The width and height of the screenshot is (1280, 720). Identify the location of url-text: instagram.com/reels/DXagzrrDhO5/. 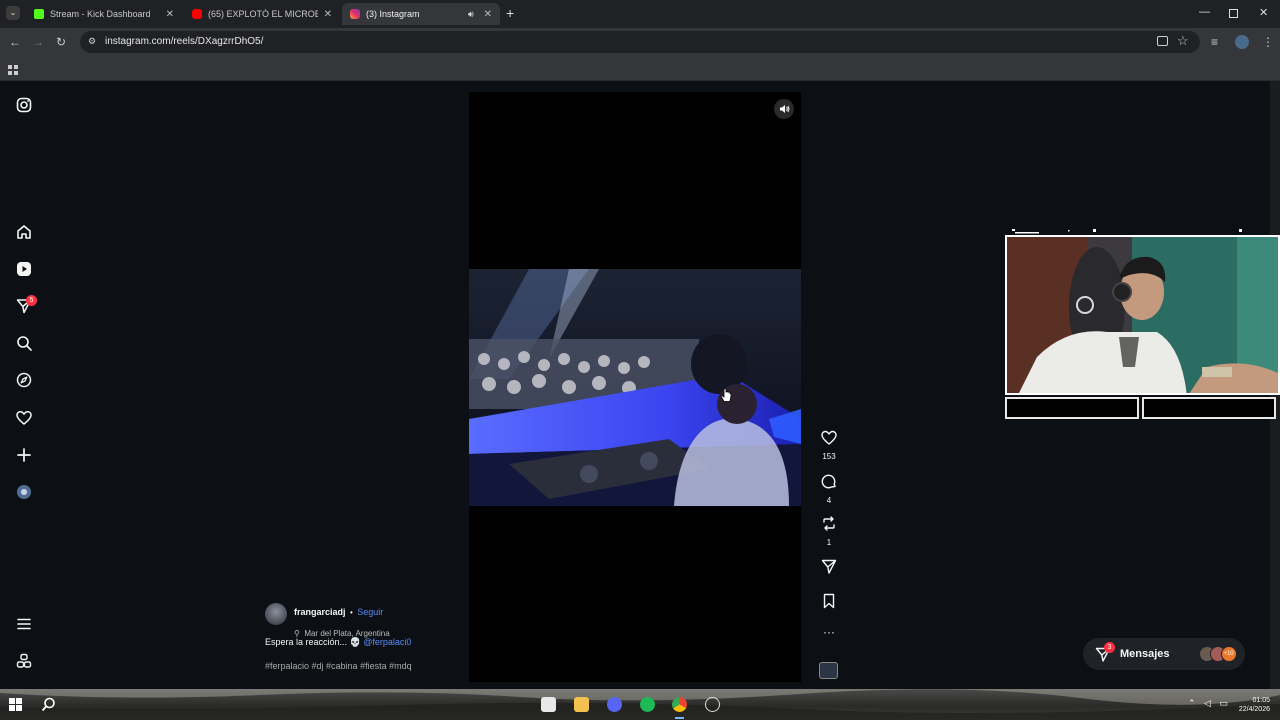
(184, 41).